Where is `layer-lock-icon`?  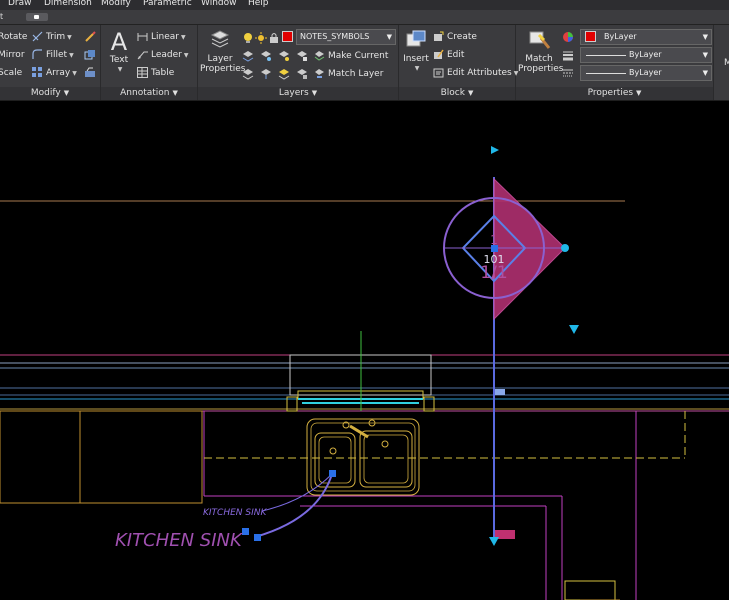 layer-lock-icon is located at coordinates (302, 56).